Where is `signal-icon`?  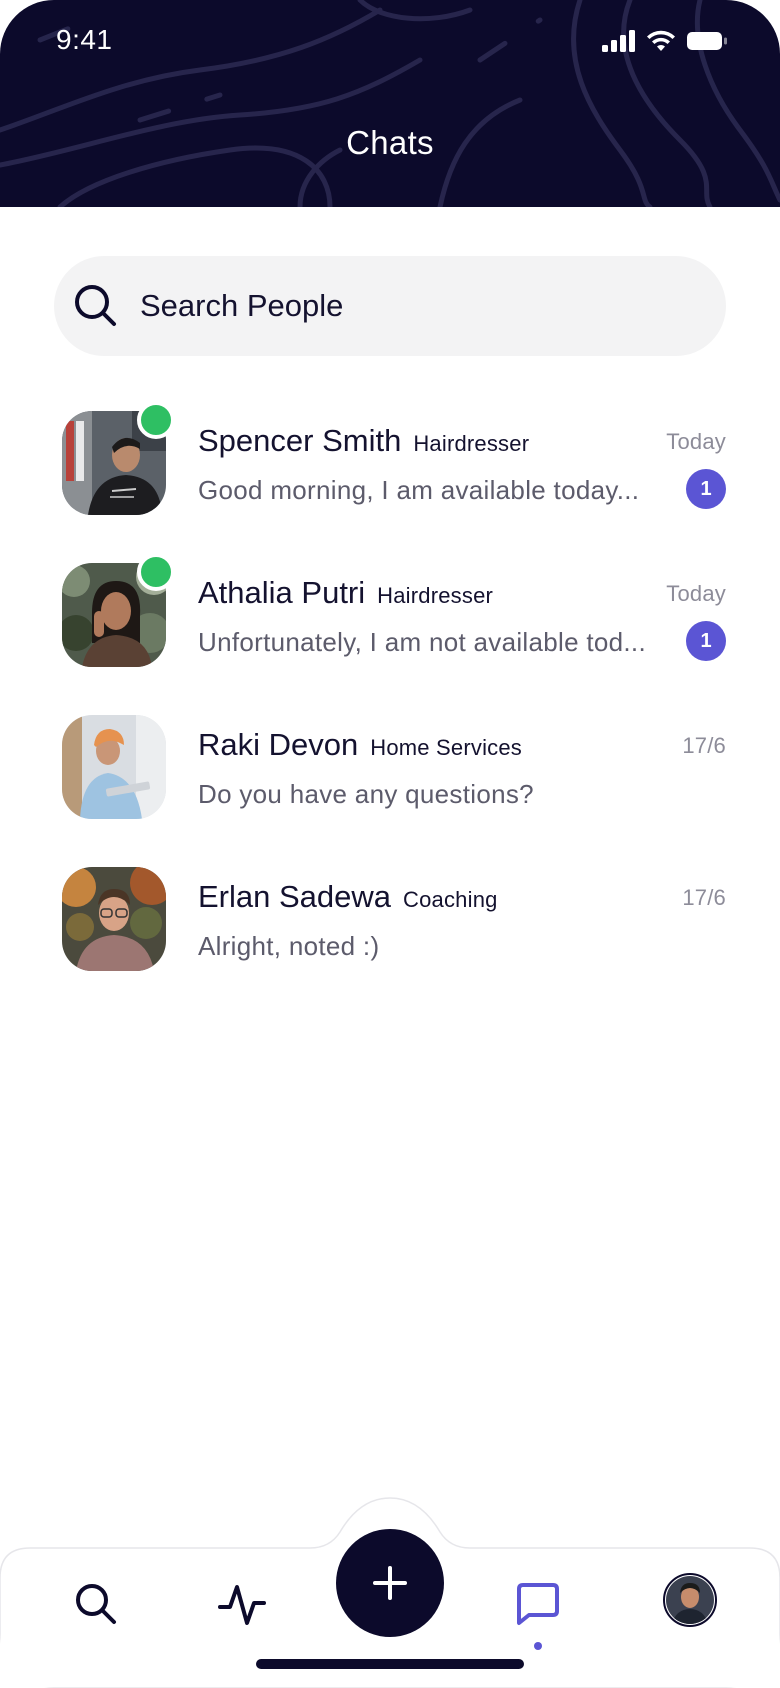
signal-icon is located at coordinates (618, 41).